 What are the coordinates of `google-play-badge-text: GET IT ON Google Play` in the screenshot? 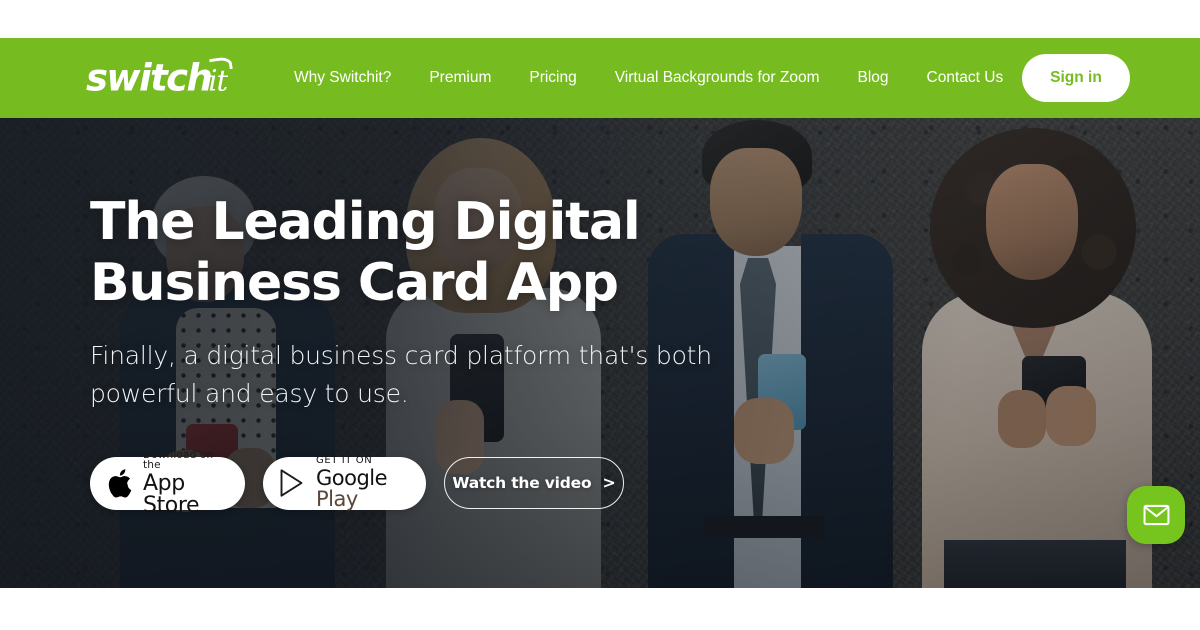 It's located at (363, 483).